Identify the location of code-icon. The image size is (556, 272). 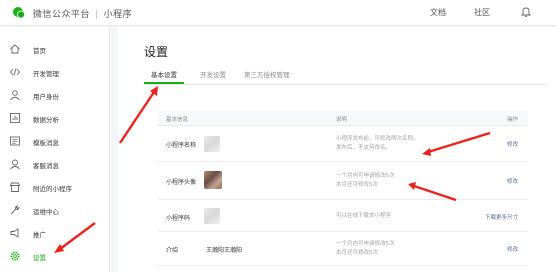
(15, 72).